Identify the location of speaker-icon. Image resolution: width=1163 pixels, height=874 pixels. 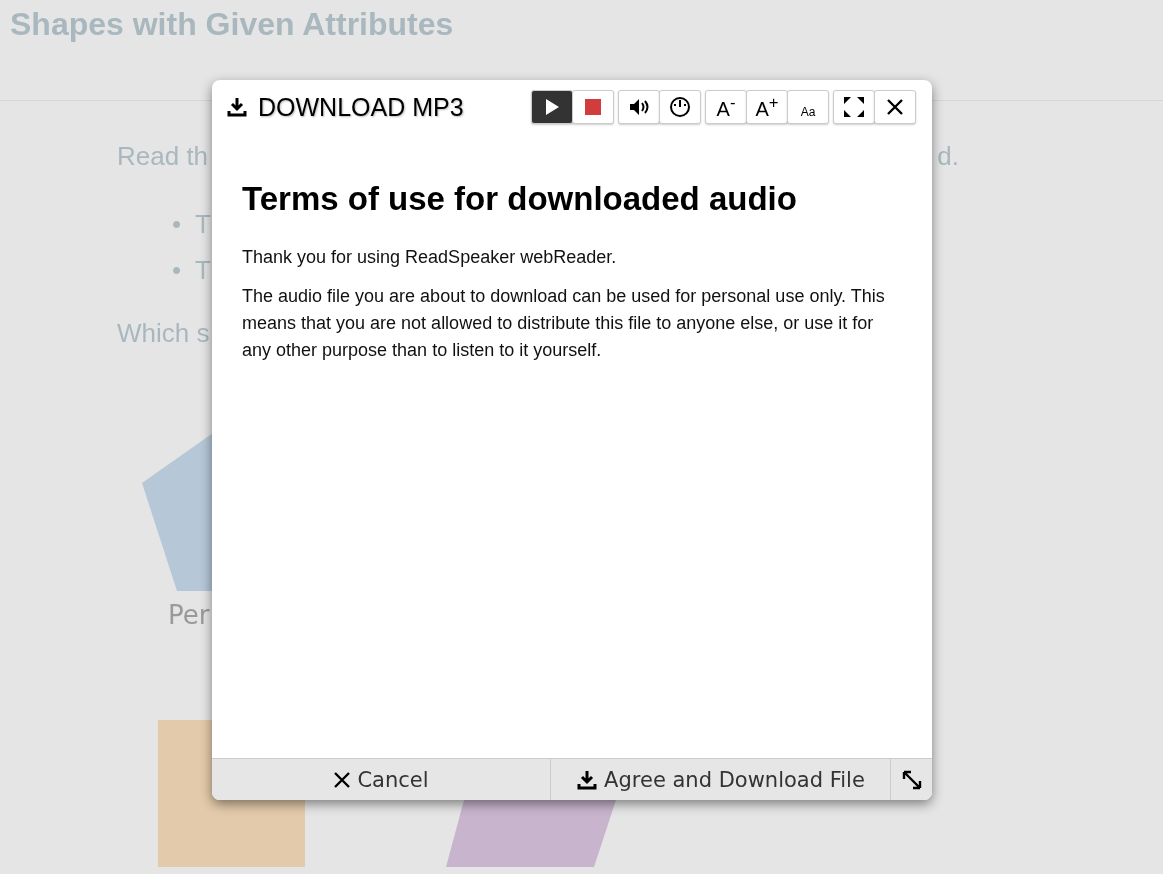
(639, 107).